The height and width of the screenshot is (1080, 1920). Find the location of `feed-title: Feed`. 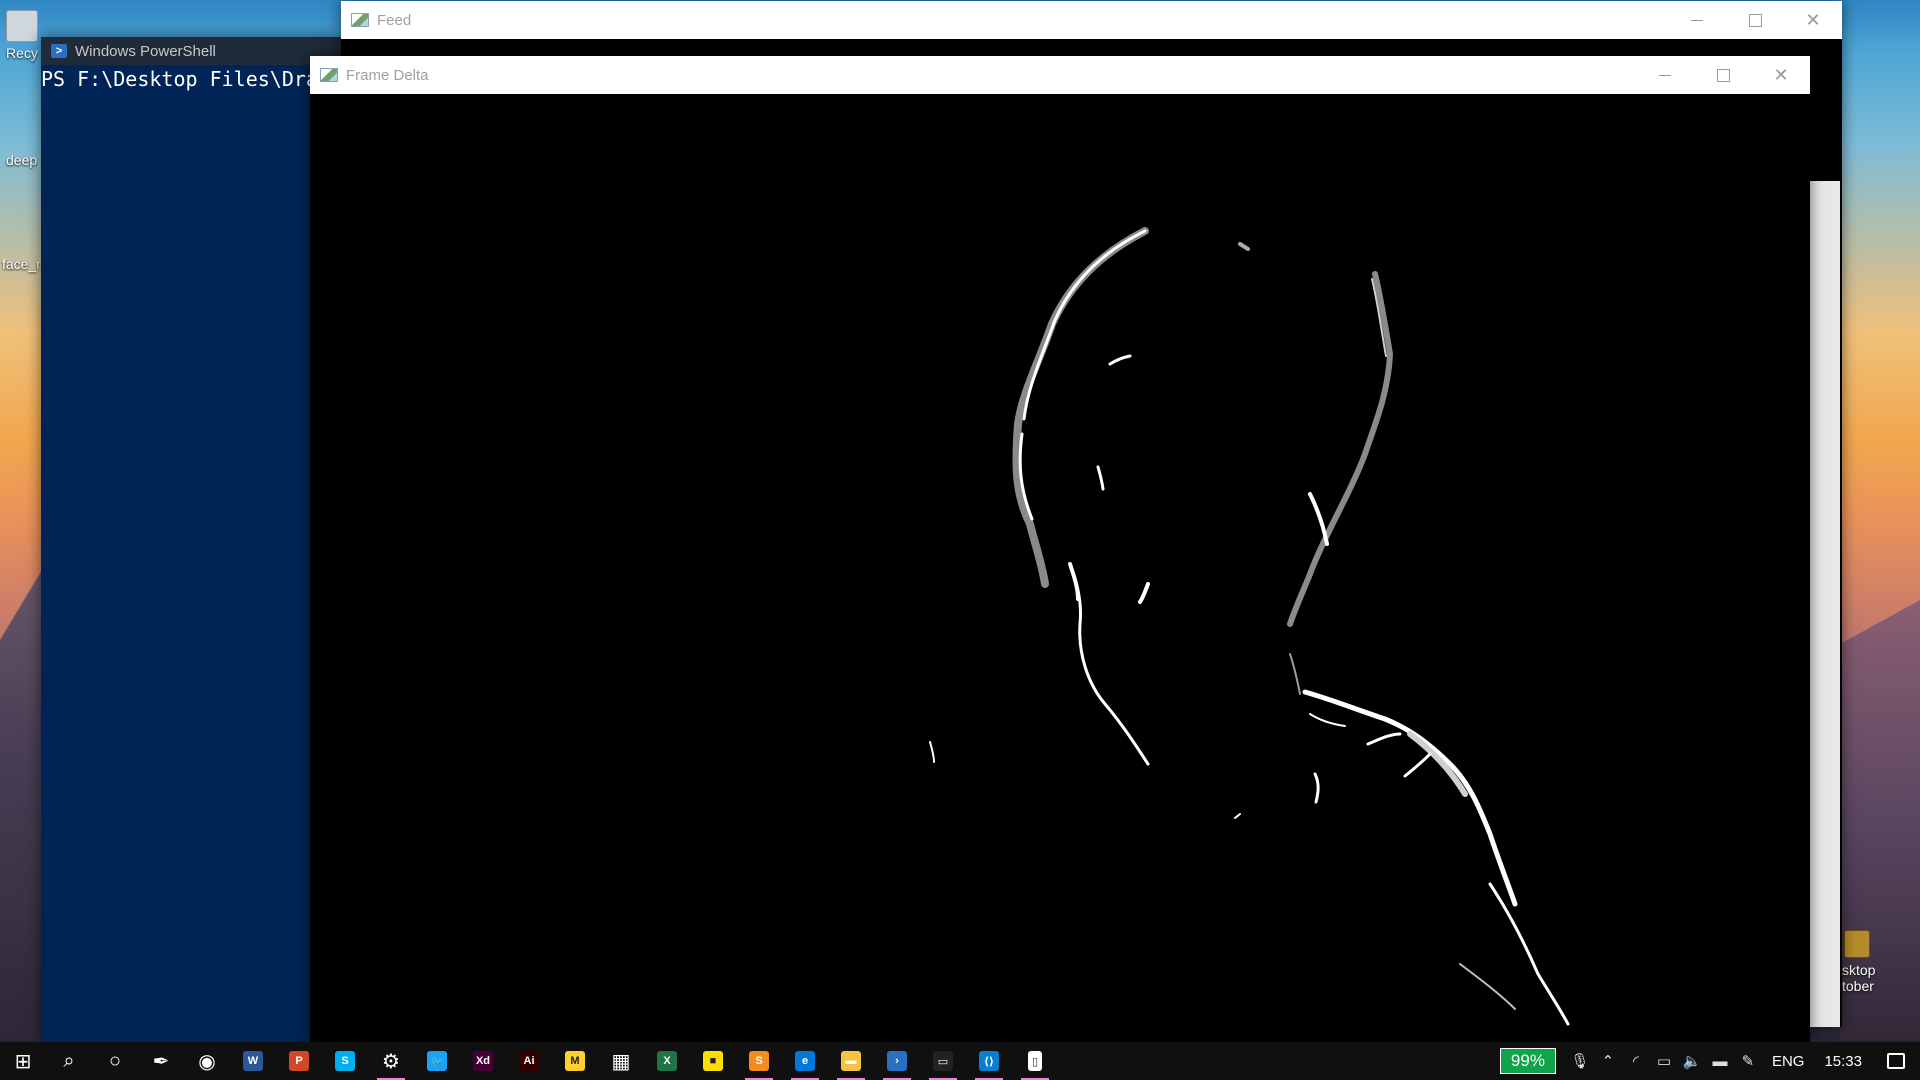

feed-title: Feed is located at coordinates (394, 20).